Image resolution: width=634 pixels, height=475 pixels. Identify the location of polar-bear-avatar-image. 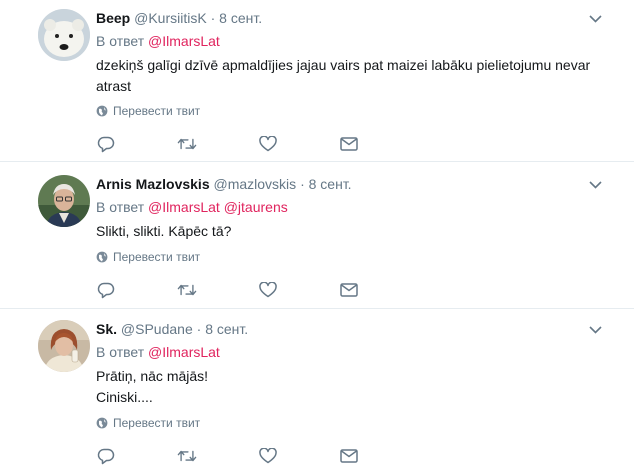
(64, 35).